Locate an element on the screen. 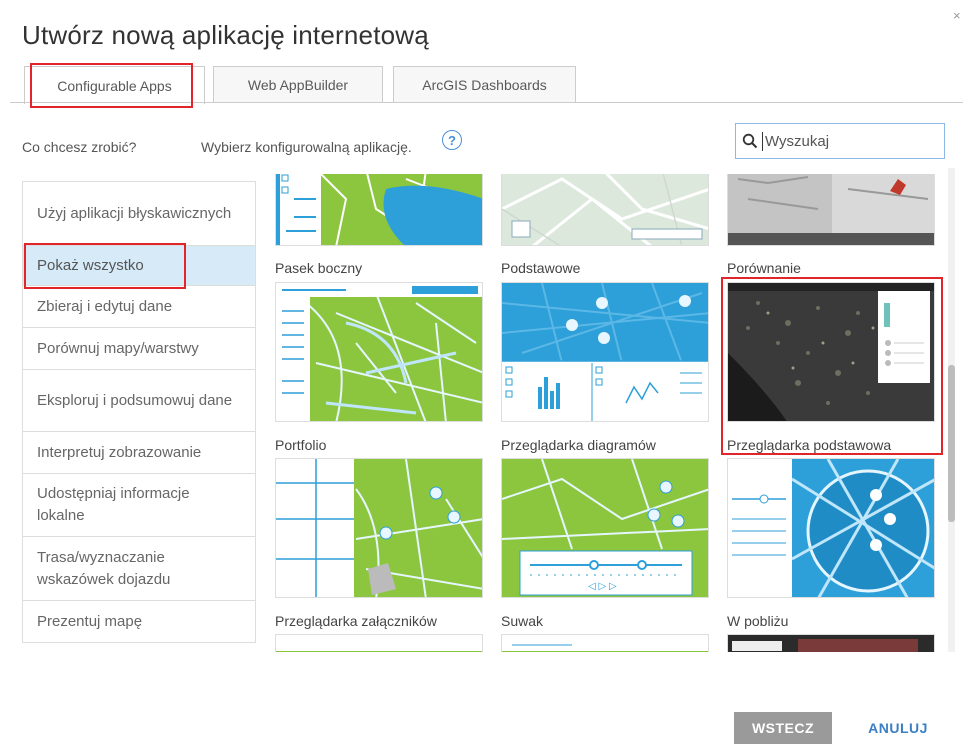  sidebar-item-compare: Porównuj mapy/warstwy is located at coordinates (139, 349).